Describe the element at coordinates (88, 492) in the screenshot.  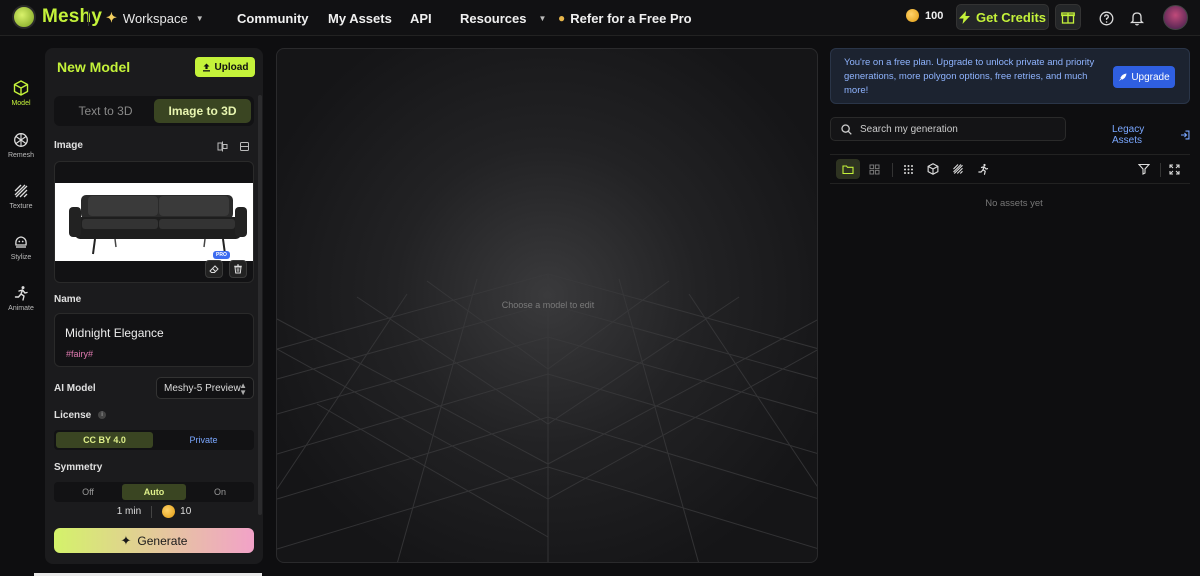
I see `symmetry-off: Off` at that location.